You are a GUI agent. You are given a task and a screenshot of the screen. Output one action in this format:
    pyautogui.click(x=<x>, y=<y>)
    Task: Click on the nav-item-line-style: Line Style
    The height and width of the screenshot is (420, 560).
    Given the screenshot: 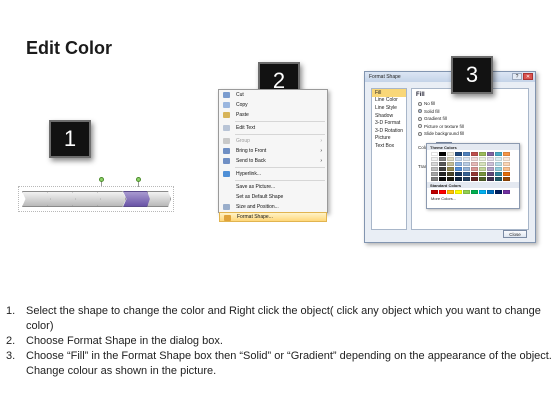 What is the action you would take?
    pyautogui.click(x=389, y=108)
    